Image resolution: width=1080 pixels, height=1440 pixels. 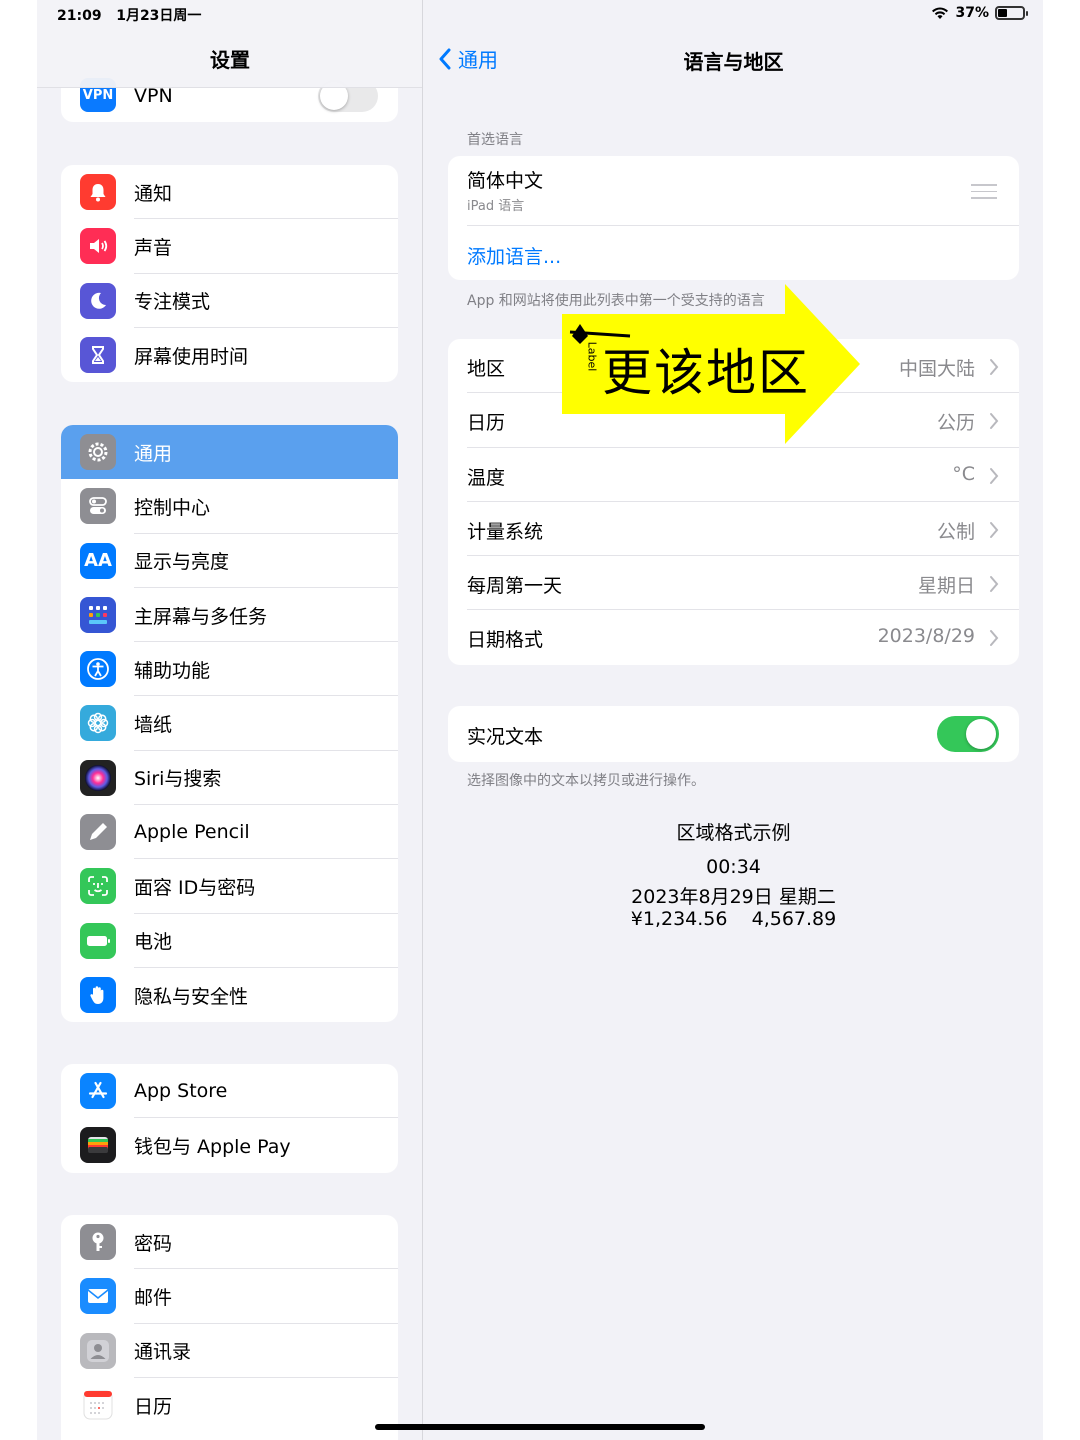 I want to click on calendar-icon, so click(x=98, y=1404).